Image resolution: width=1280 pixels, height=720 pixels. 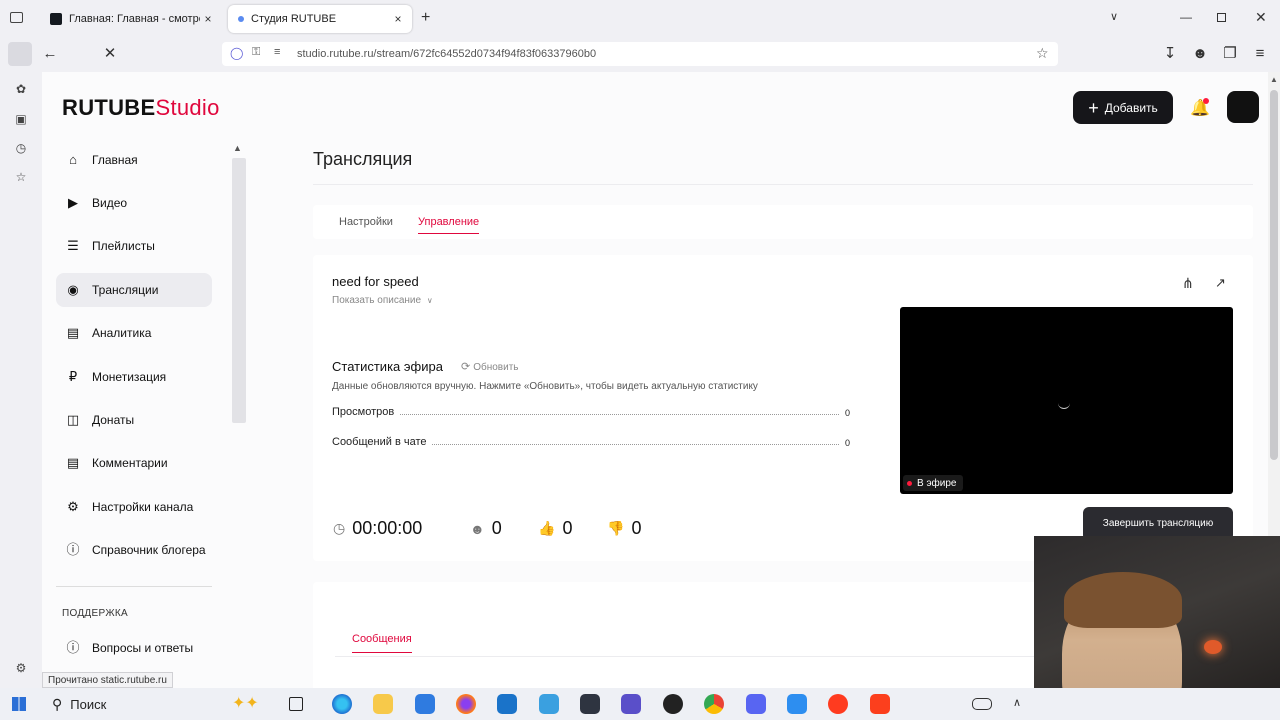 What do you see at coordinates (490, 366) in the screenshot?
I see `refresh-button: ⟳ Обновить` at bounding box center [490, 366].